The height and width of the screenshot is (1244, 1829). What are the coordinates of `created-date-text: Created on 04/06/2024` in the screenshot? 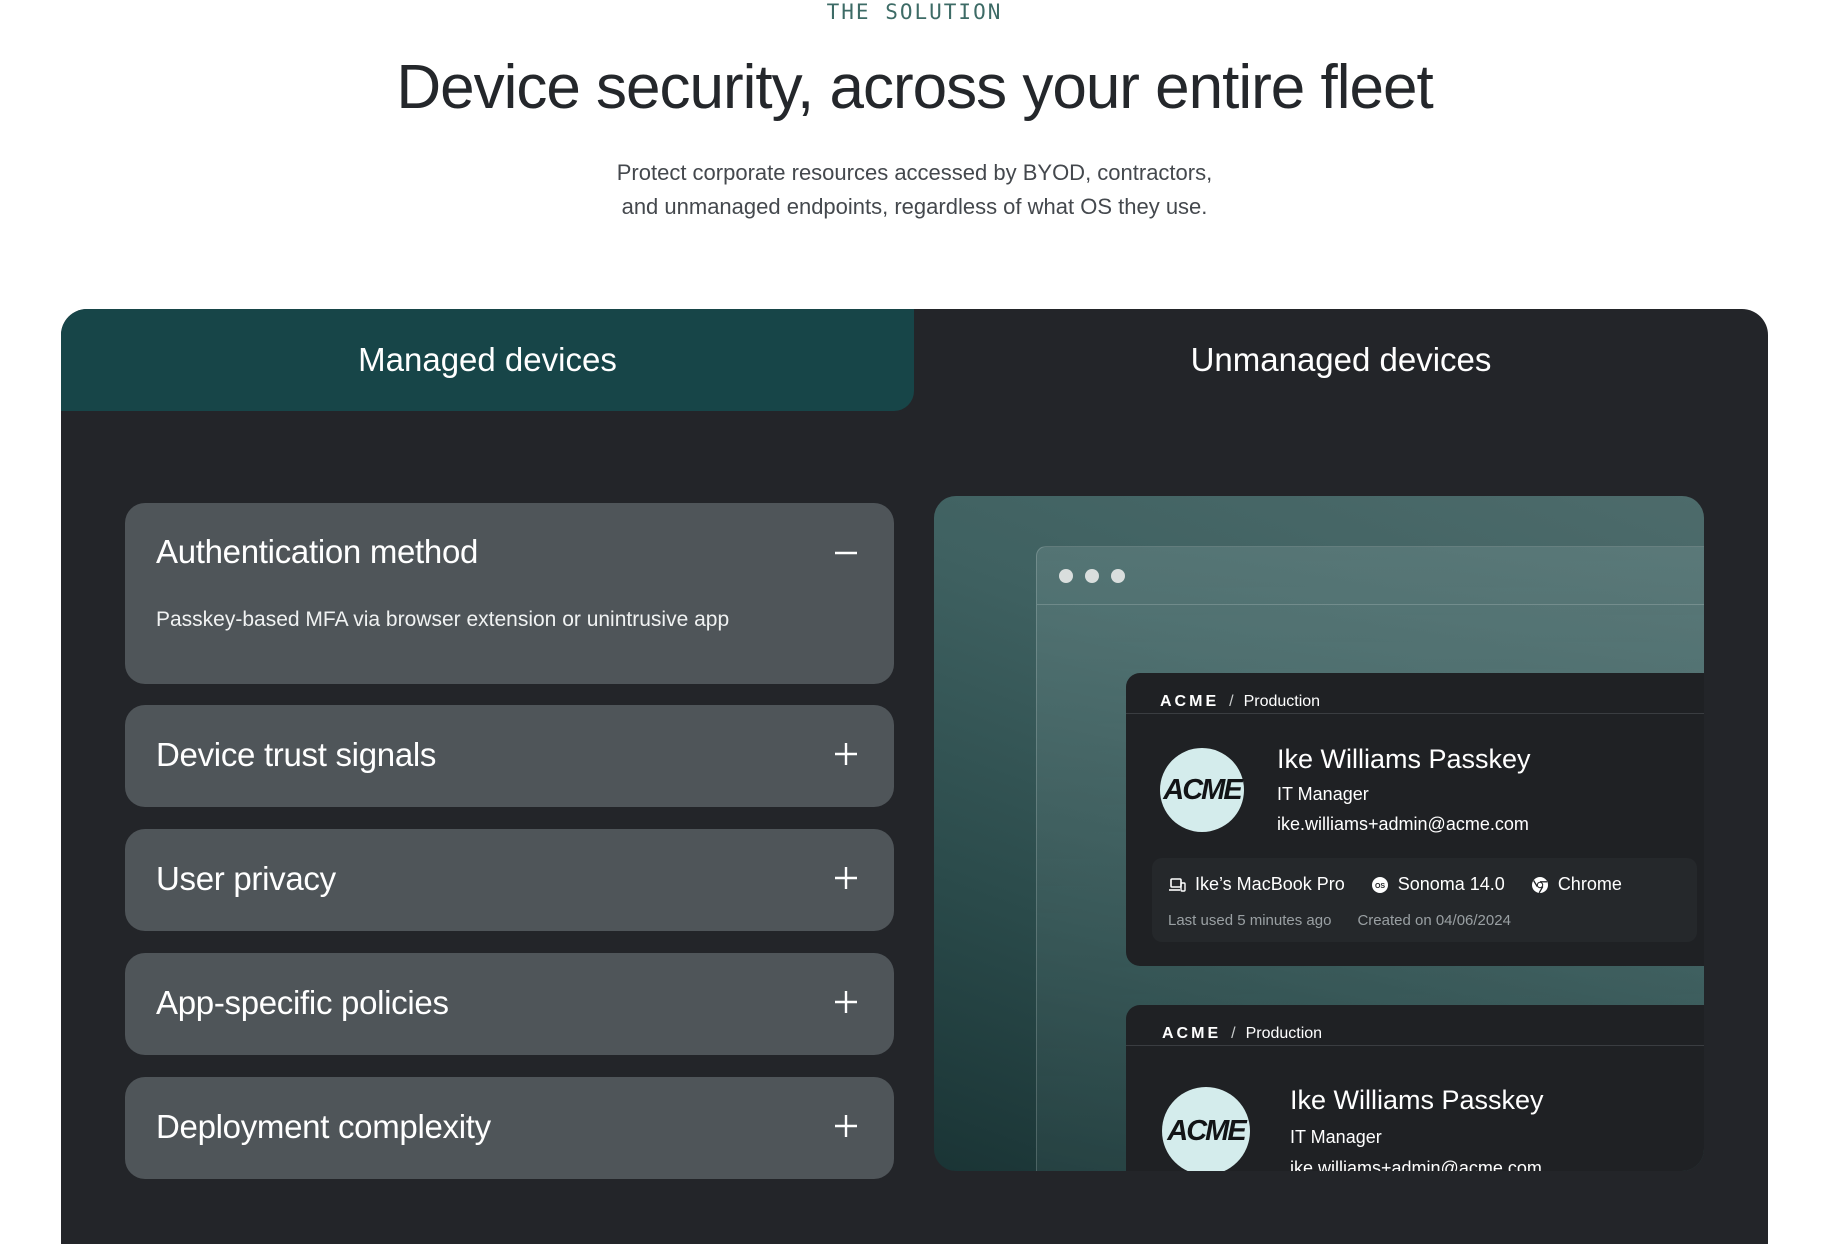 It's located at (1434, 920).